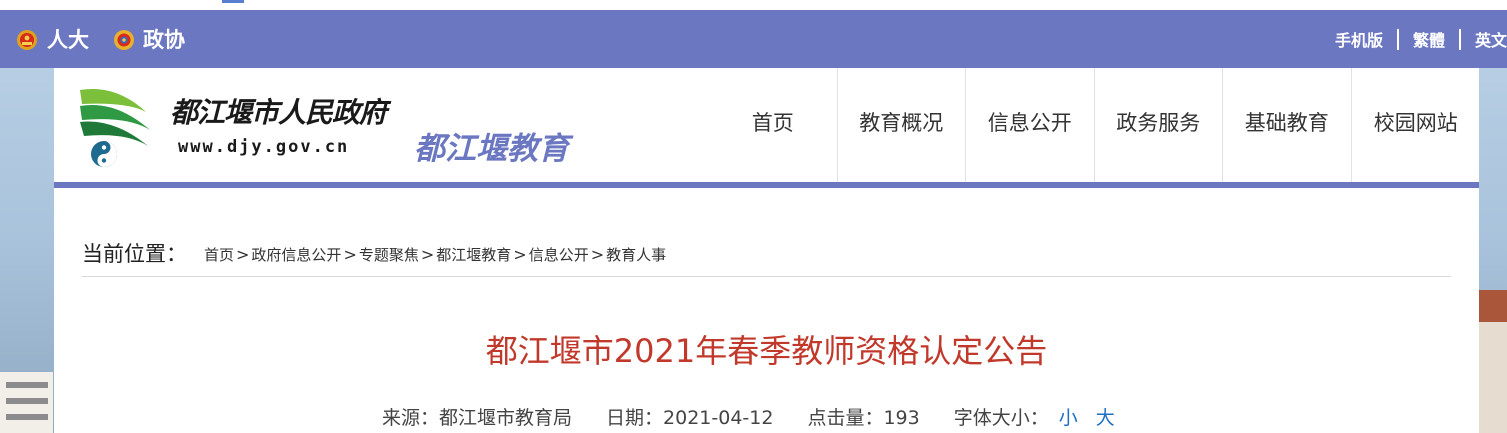  What do you see at coordinates (1493, 361) in the screenshot?
I see `background-building-right` at bounding box center [1493, 361].